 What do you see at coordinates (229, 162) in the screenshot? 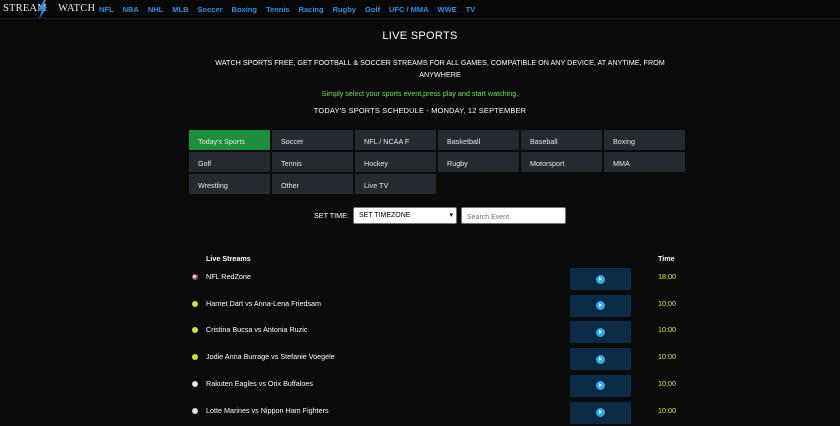
I see `category-tab-golf: Golf` at bounding box center [229, 162].